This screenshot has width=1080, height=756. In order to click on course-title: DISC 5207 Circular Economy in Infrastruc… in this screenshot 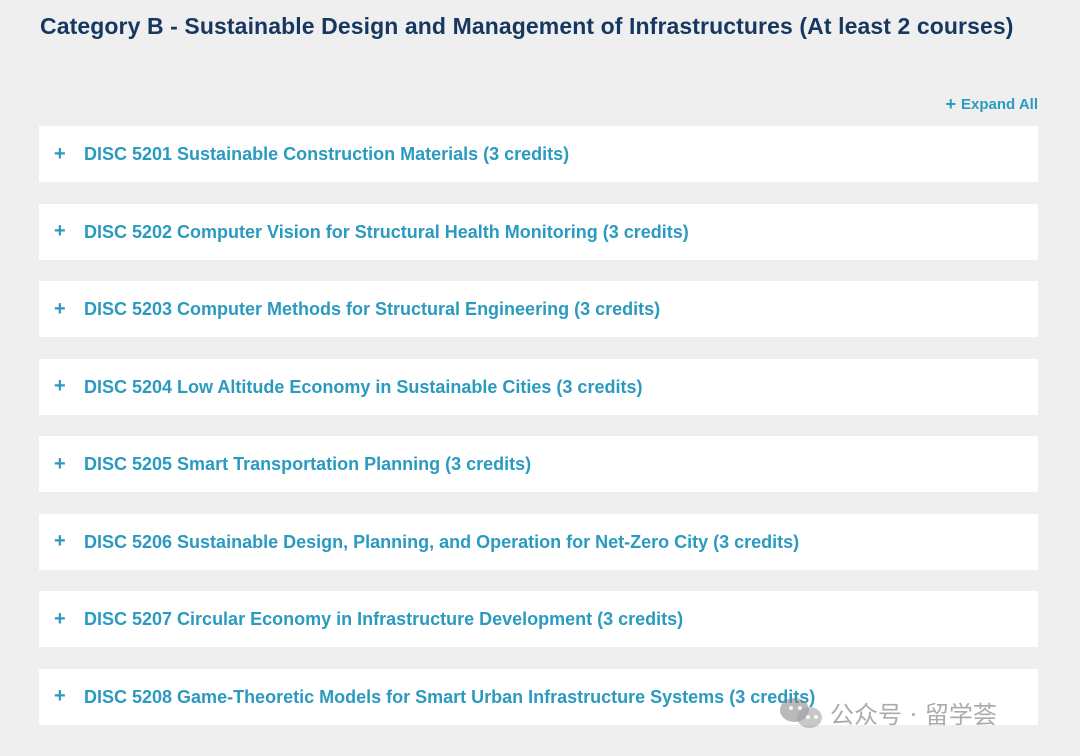, I will do `click(384, 619)`.